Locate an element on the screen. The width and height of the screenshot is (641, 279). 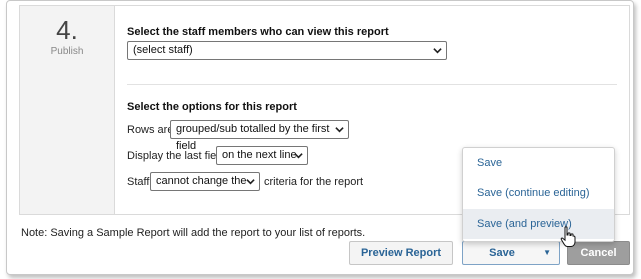
caret-down-icon: ▼ is located at coordinates (547, 253).